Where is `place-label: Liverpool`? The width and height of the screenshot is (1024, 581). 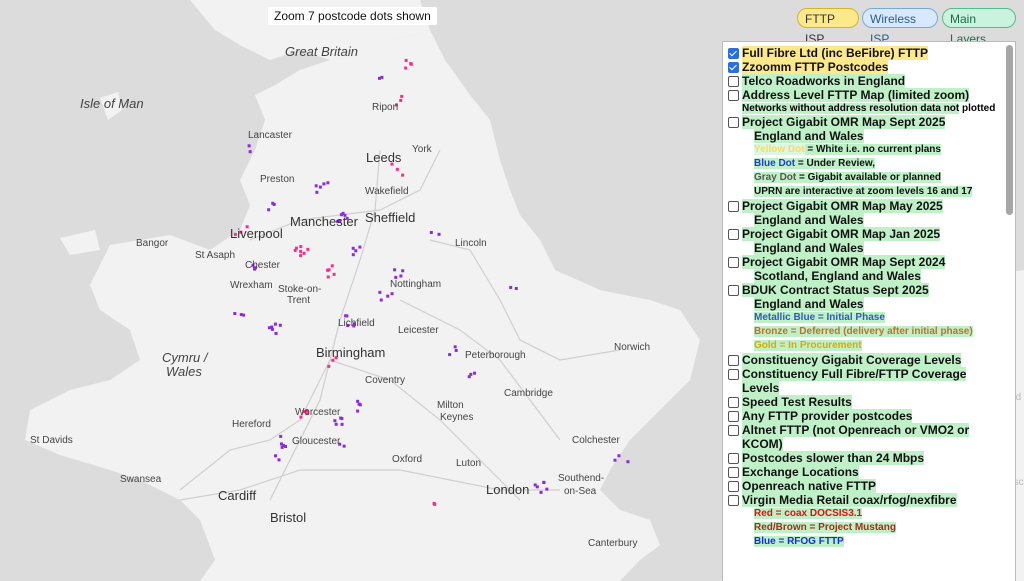 place-label: Liverpool is located at coordinates (256, 233).